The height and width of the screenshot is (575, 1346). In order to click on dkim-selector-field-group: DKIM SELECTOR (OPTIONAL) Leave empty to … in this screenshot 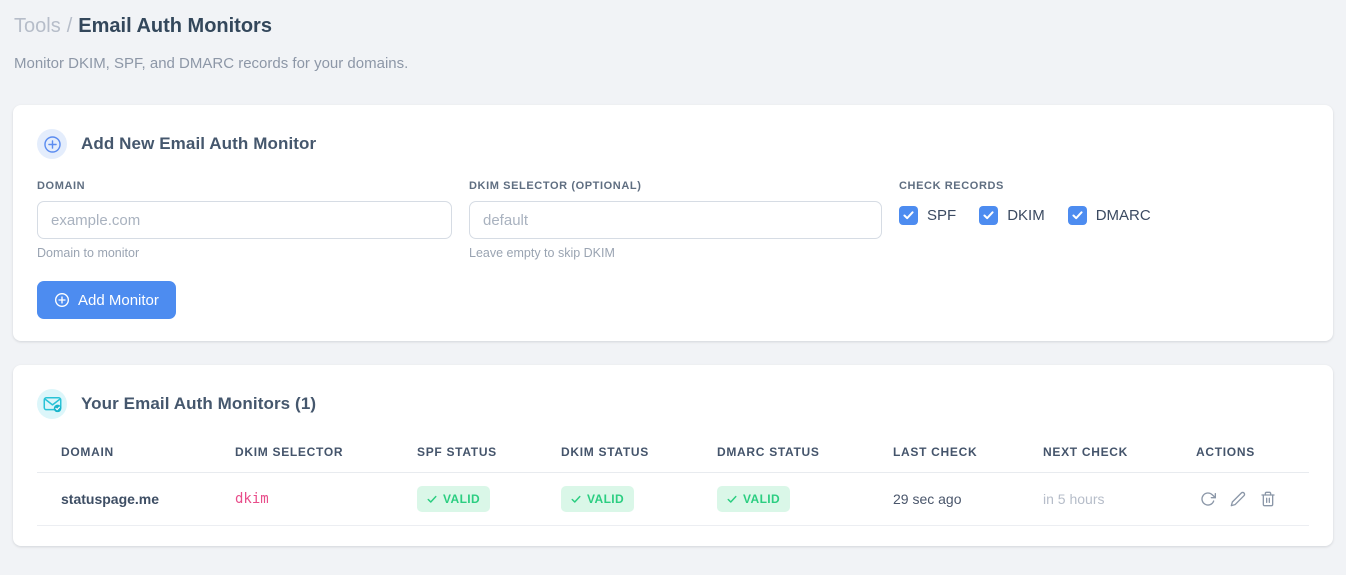, I will do `click(675, 220)`.